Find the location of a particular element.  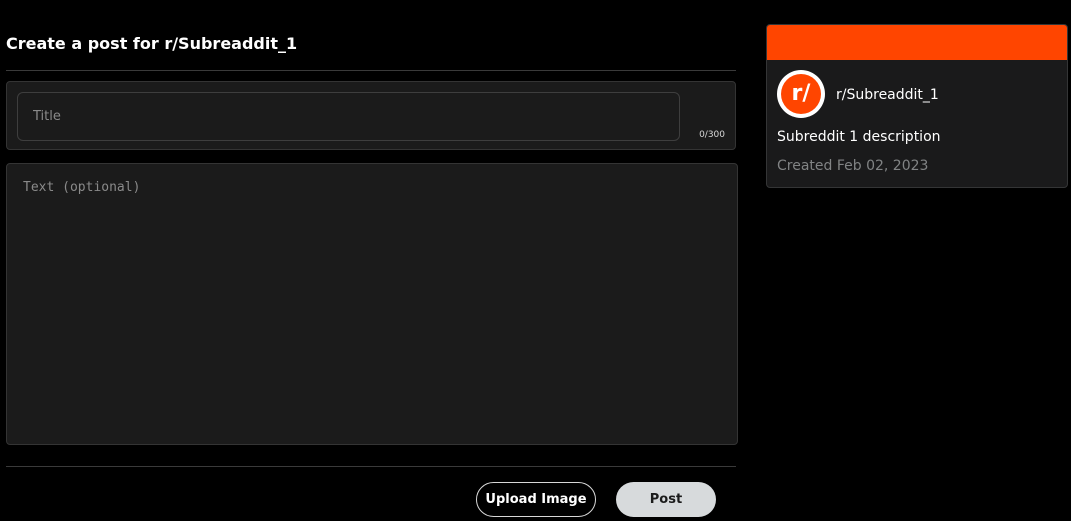

community-description: Subreddit 1 description is located at coordinates (859, 137).